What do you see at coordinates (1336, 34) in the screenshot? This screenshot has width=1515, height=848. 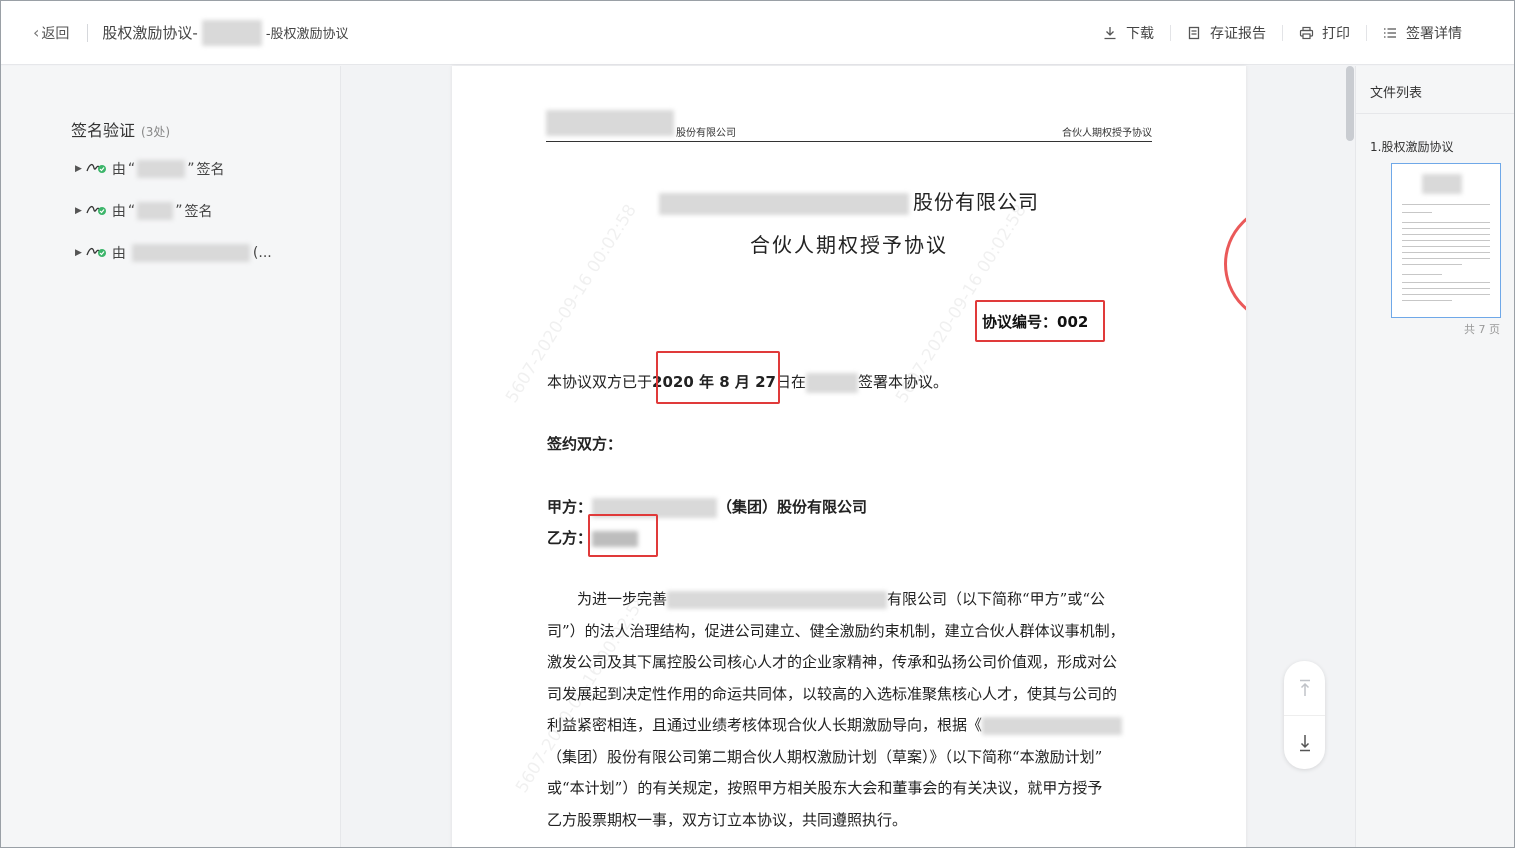 I see `print-label: 打印` at bounding box center [1336, 34].